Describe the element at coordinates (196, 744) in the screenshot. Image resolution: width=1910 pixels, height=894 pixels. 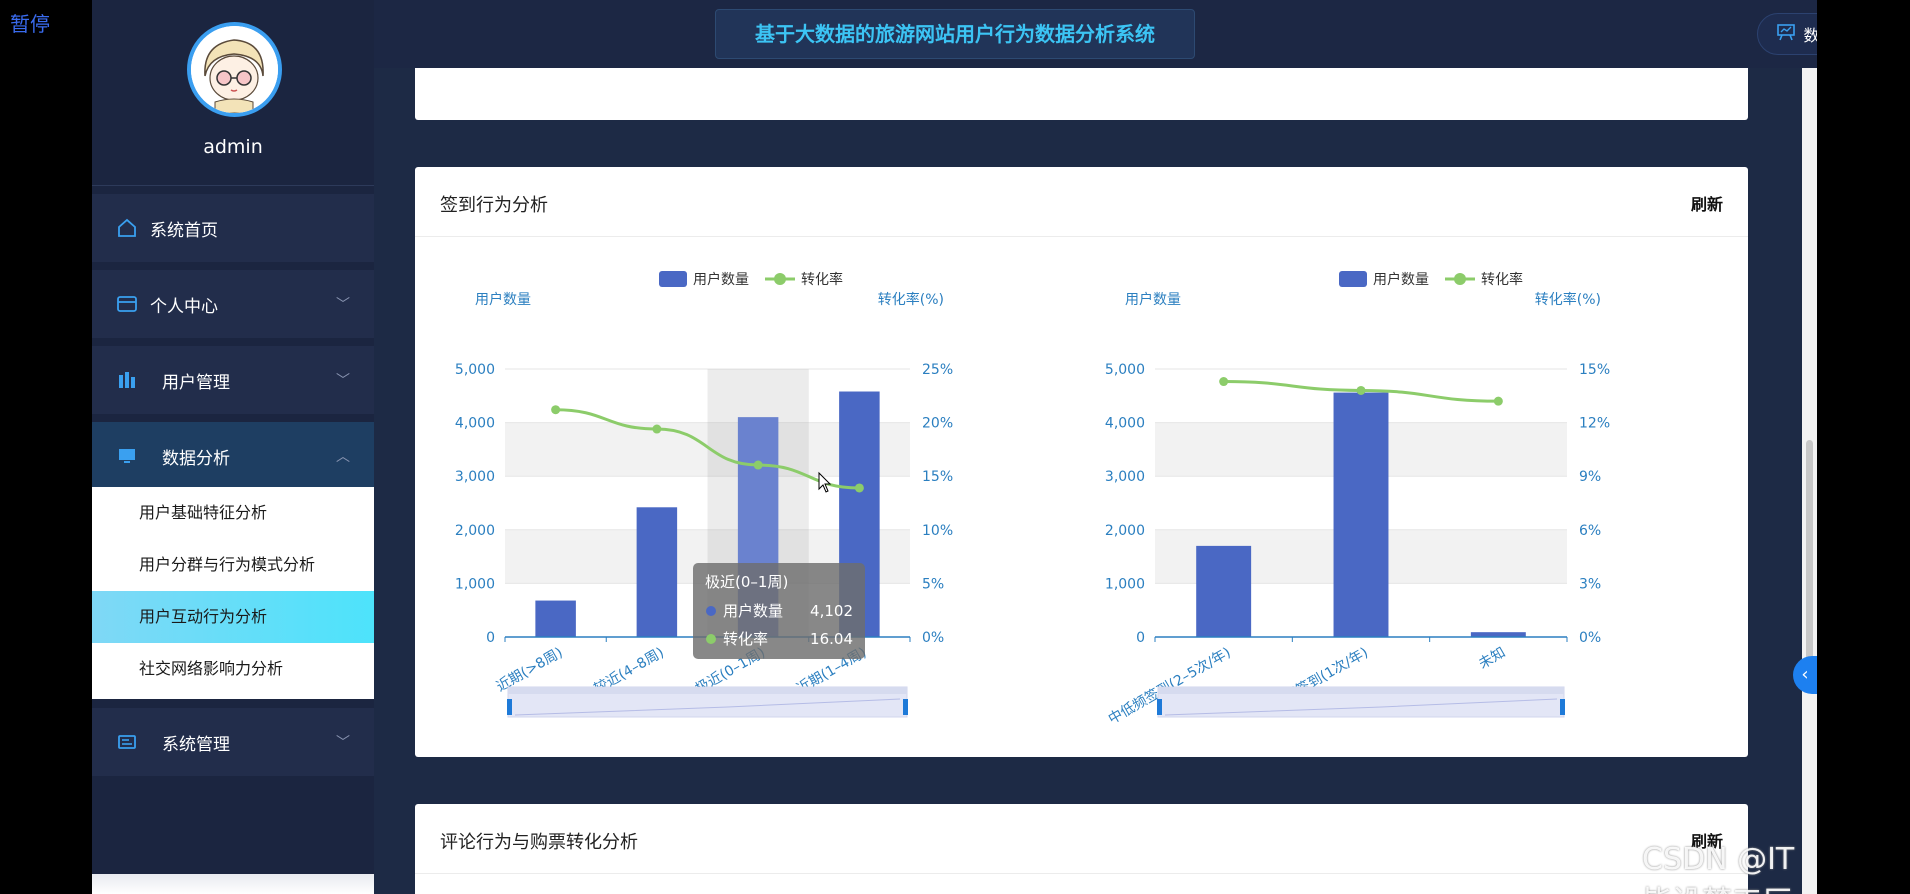
I see `menu-label: 系统管理` at that location.